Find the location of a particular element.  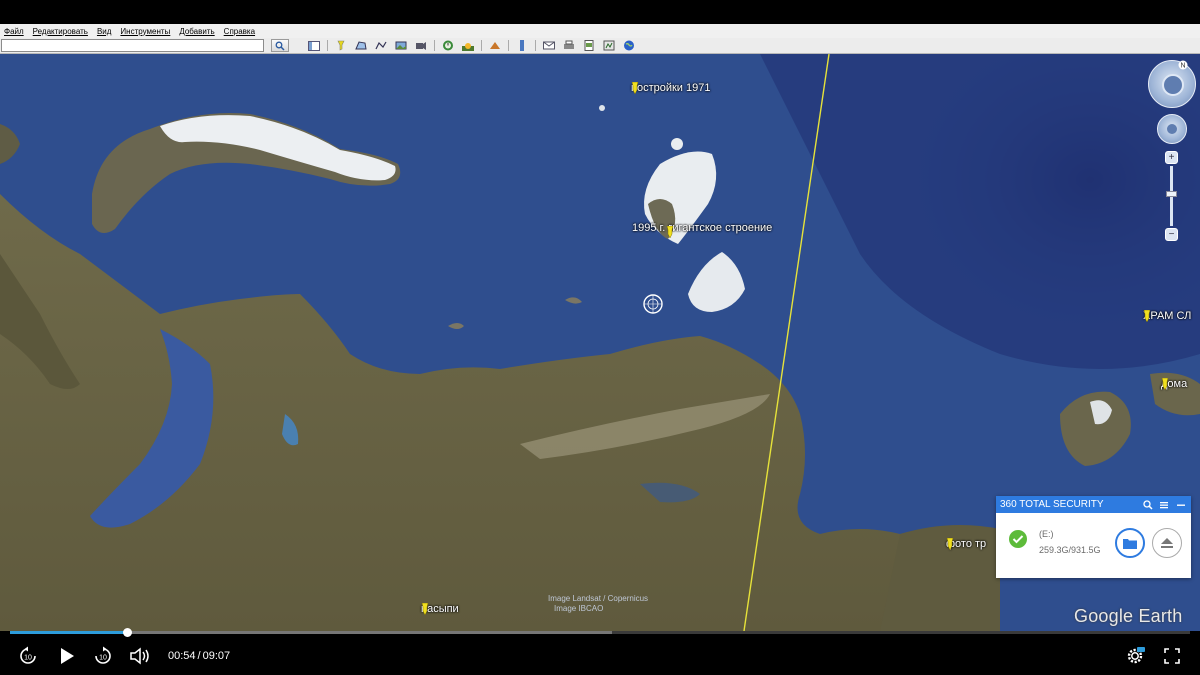

add-polygon-icon is located at coordinates (361, 46).